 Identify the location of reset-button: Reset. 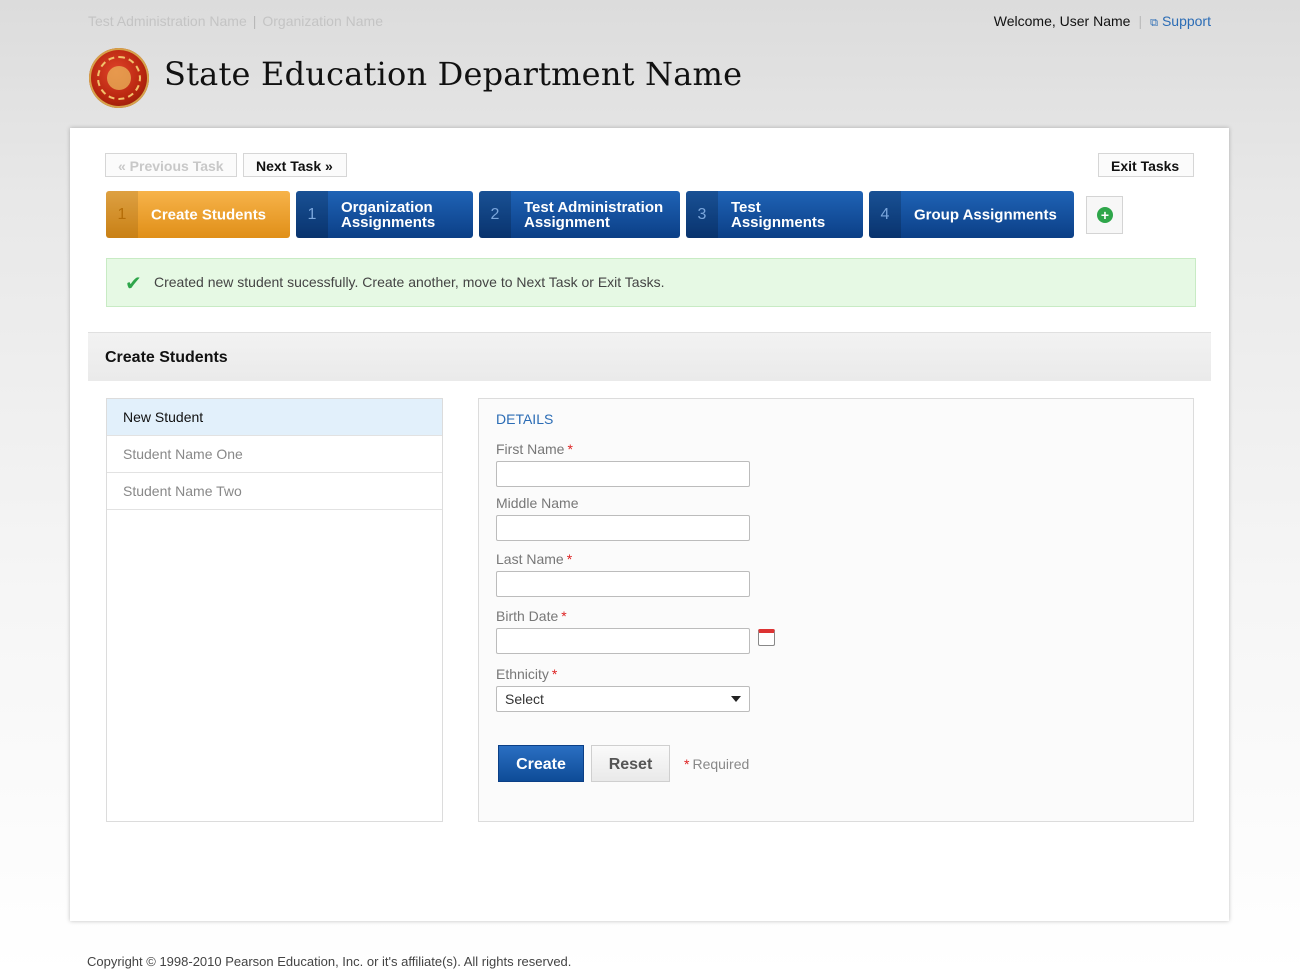
(630, 763).